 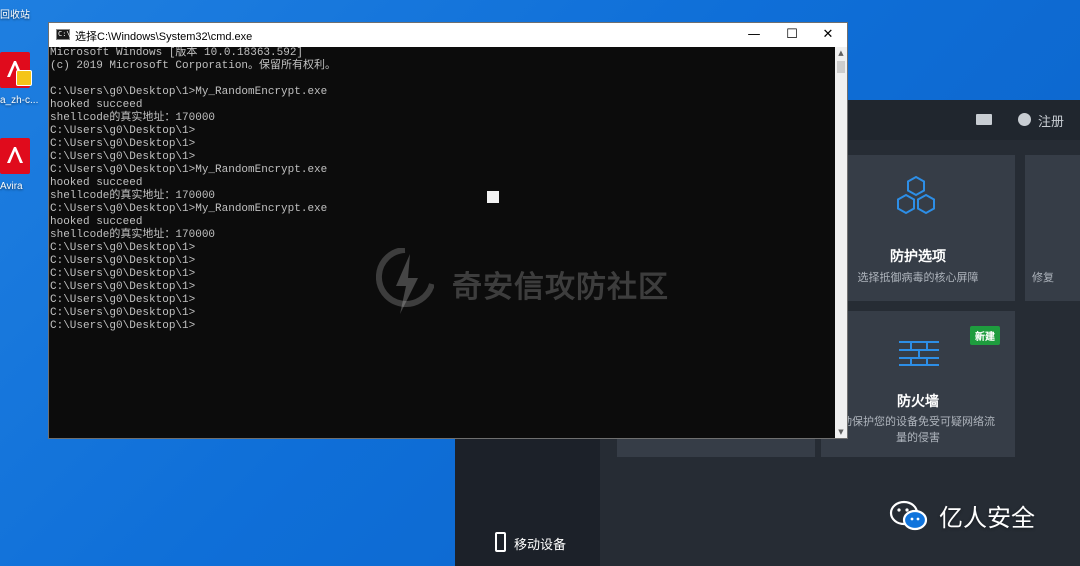 What do you see at coordinates (841, 242) in the screenshot?
I see `vertical-scrollbar: ▲ ▼` at bounding box center [841, 242].